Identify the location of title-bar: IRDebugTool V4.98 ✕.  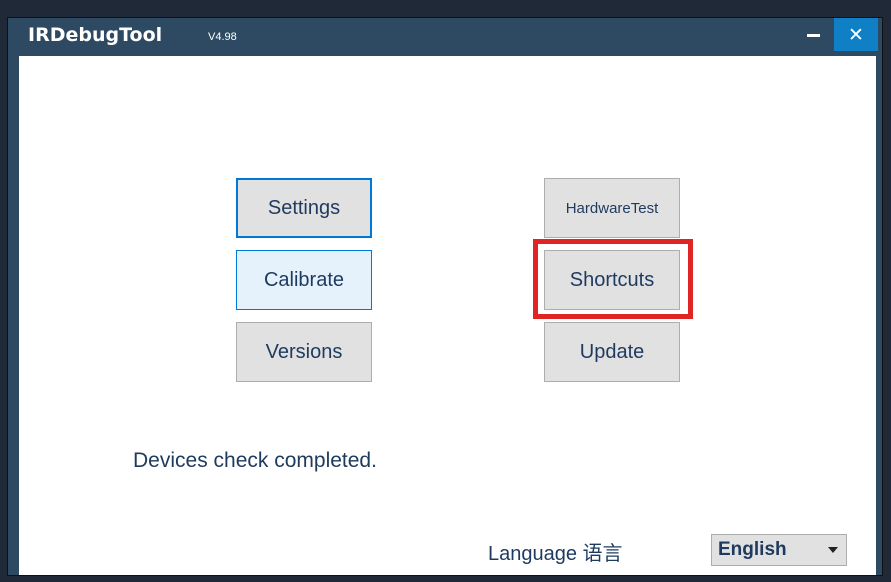
(445, 35).